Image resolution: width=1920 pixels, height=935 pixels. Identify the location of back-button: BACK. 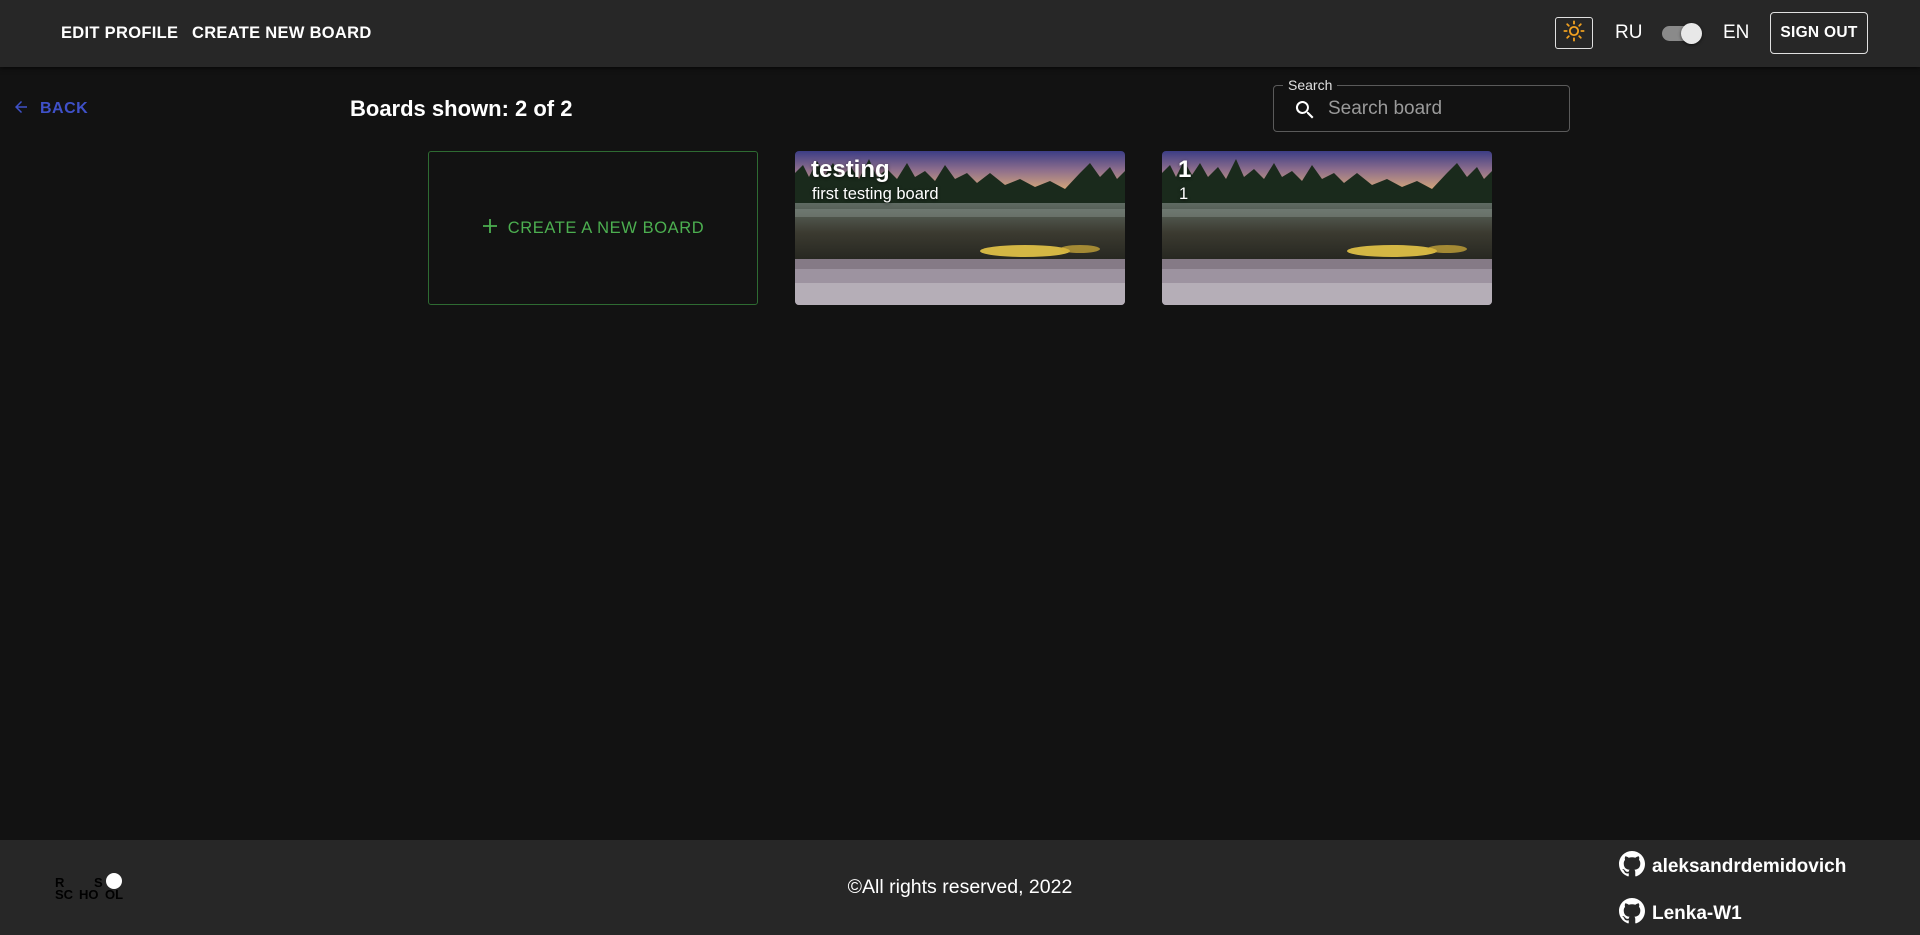
(50, 109).